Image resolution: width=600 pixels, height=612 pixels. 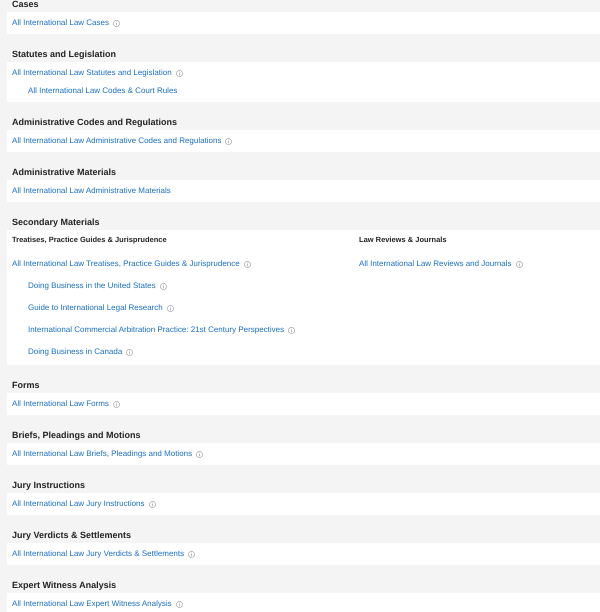 I want to click on section-heading: Administrative Materials, so click(x=64, y=172).